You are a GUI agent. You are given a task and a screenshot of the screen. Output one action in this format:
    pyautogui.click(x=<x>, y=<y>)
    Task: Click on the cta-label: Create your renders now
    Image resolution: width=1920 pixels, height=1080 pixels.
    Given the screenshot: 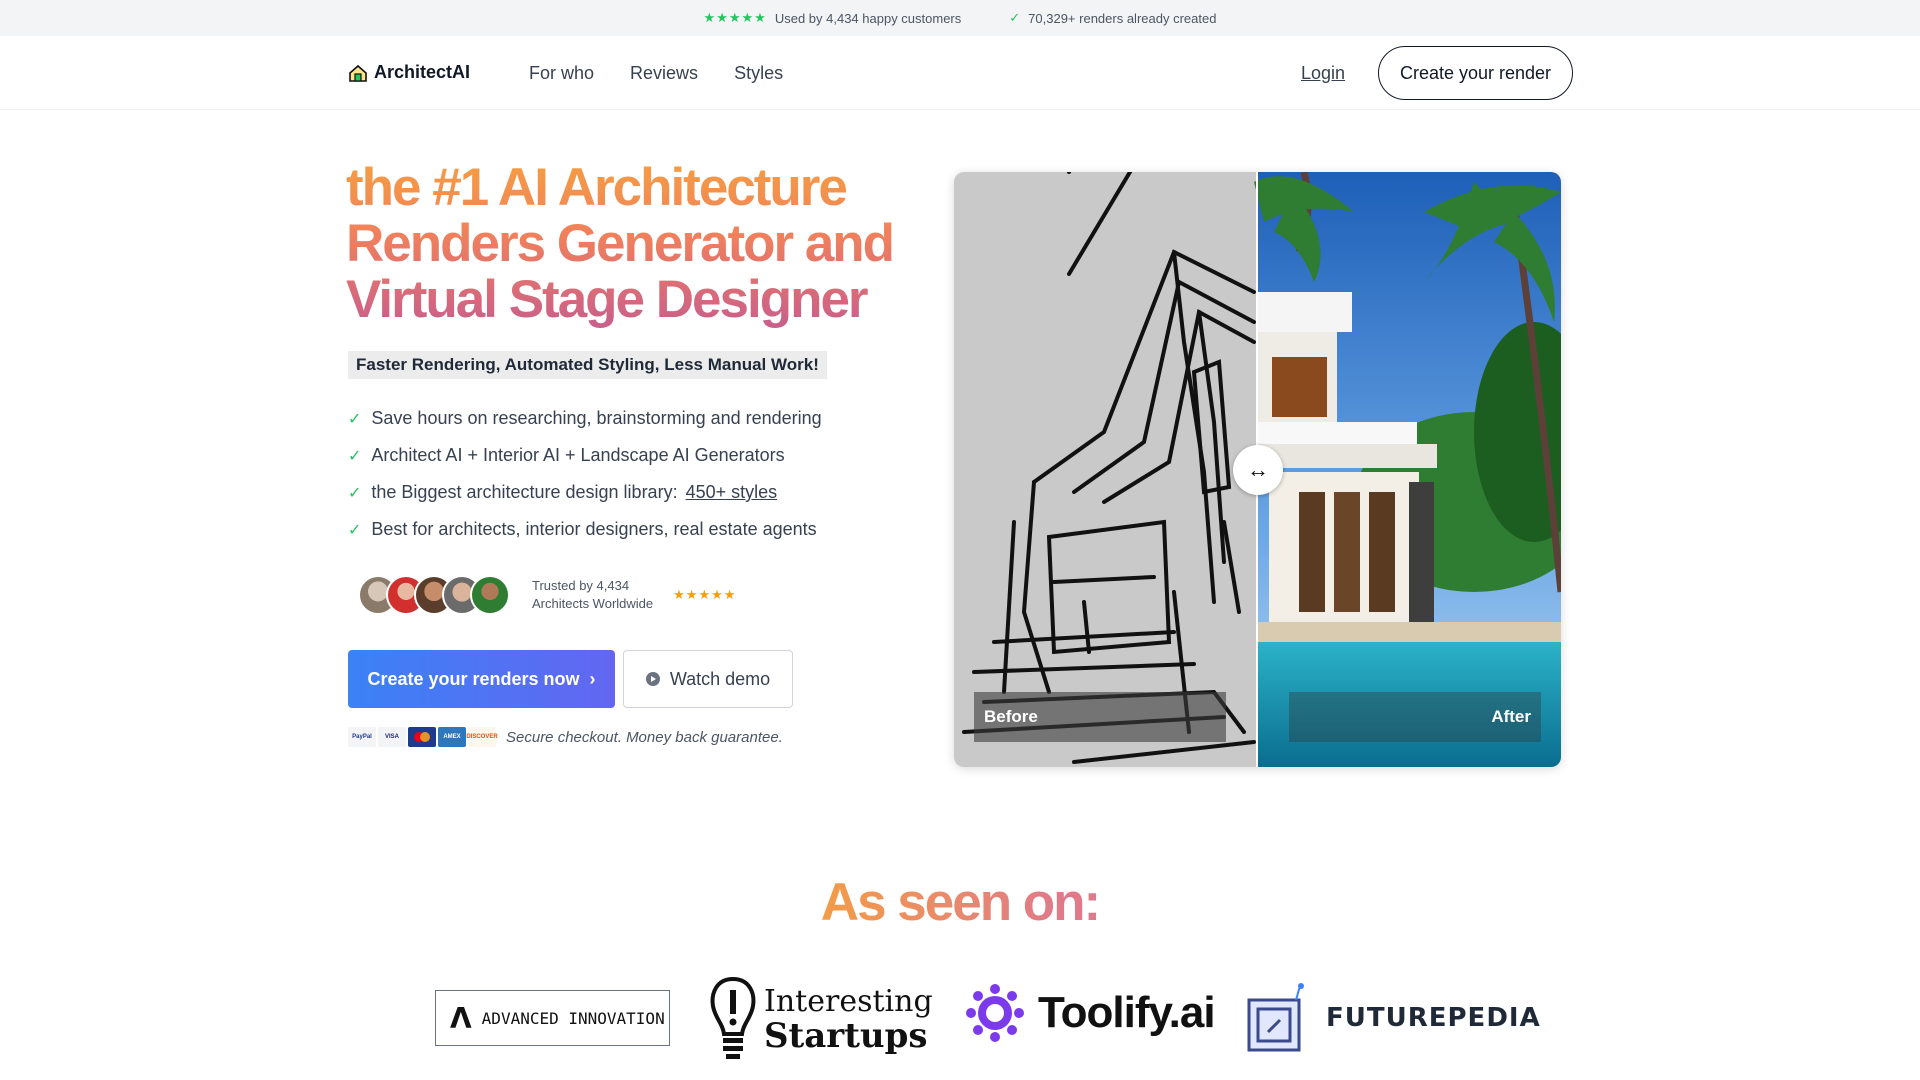 What is the action you would take?
    pyautogui.click(x=473, y=678)
    